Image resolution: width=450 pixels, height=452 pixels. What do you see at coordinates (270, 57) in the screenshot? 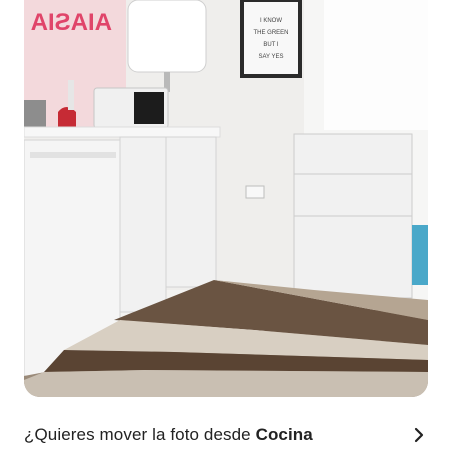
I see `frame-line-4: SAY YES` at bounding box center [270, 57].